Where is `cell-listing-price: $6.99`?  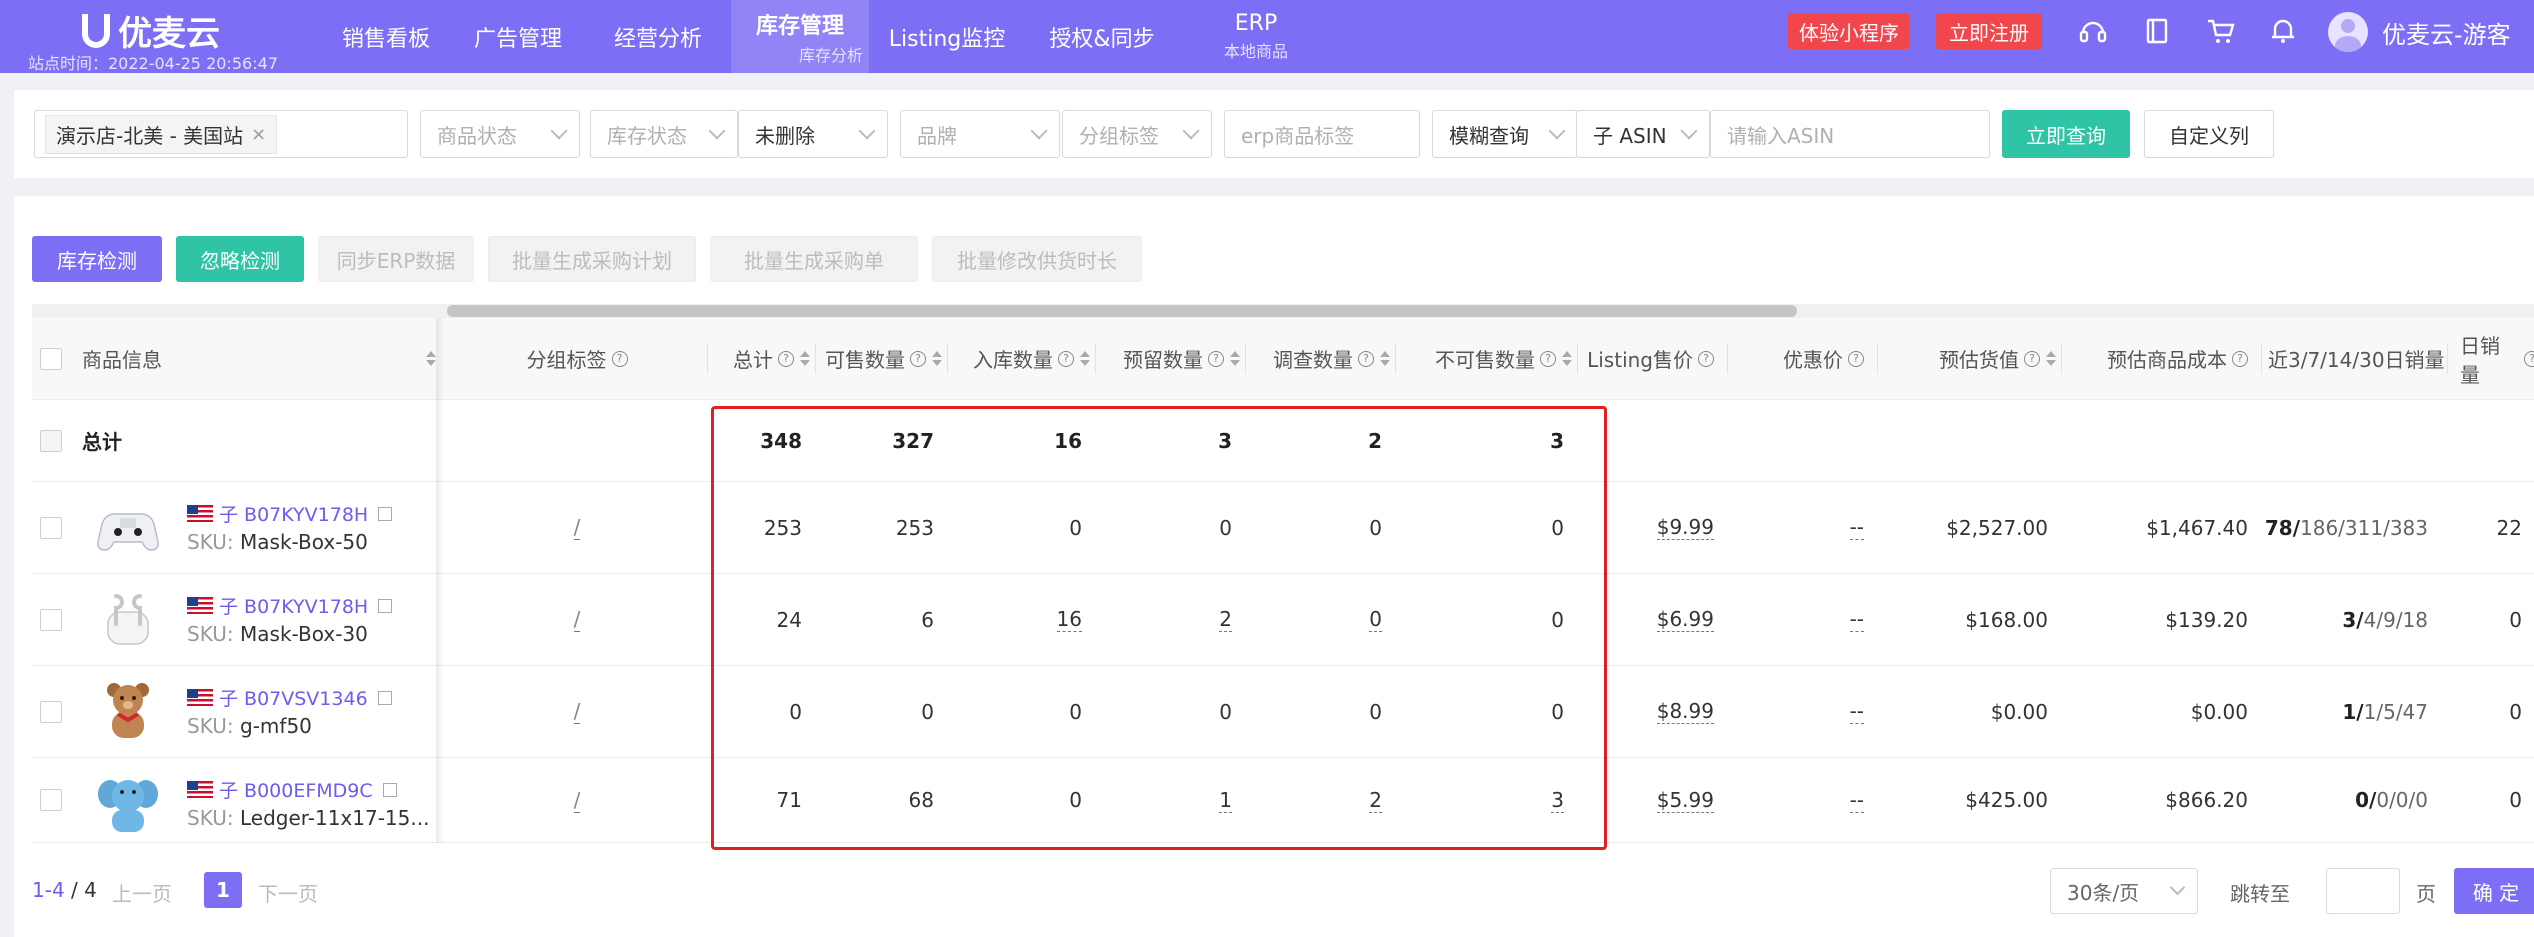 cell-listing-price: $6.99 is located at coordinates (1685, 619).